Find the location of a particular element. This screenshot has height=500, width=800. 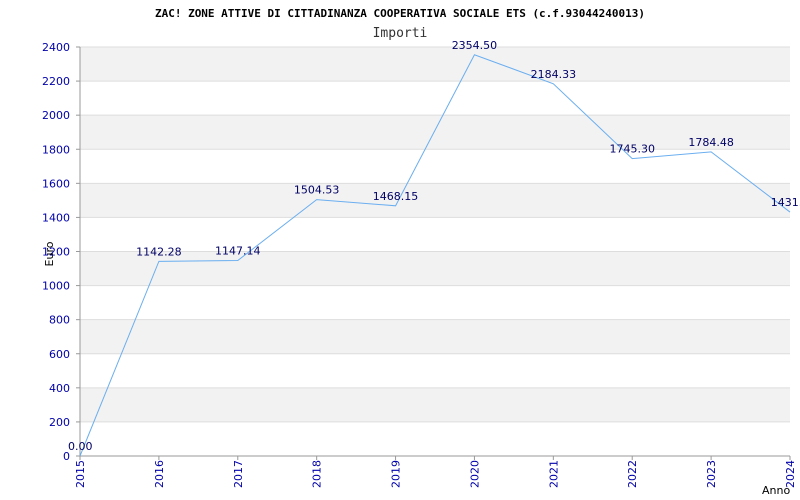

x-tick-label: 2020 is located at coordinates (474, 474).